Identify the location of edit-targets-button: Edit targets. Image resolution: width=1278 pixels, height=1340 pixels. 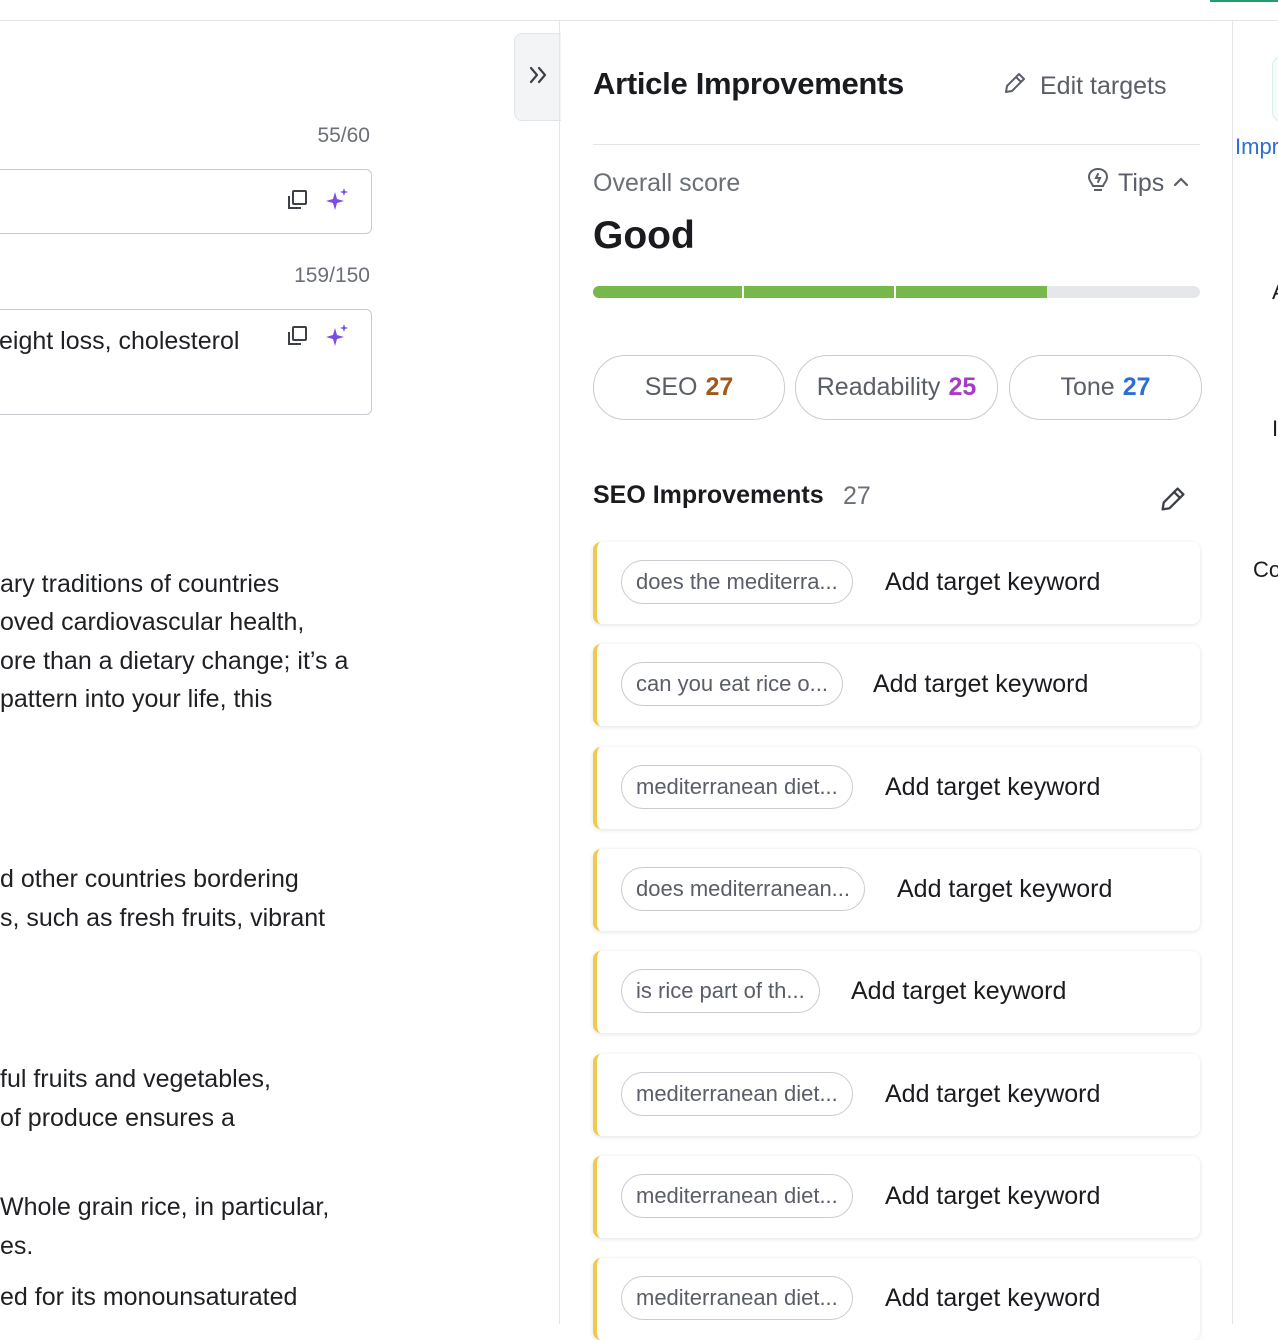
(1084, 86).